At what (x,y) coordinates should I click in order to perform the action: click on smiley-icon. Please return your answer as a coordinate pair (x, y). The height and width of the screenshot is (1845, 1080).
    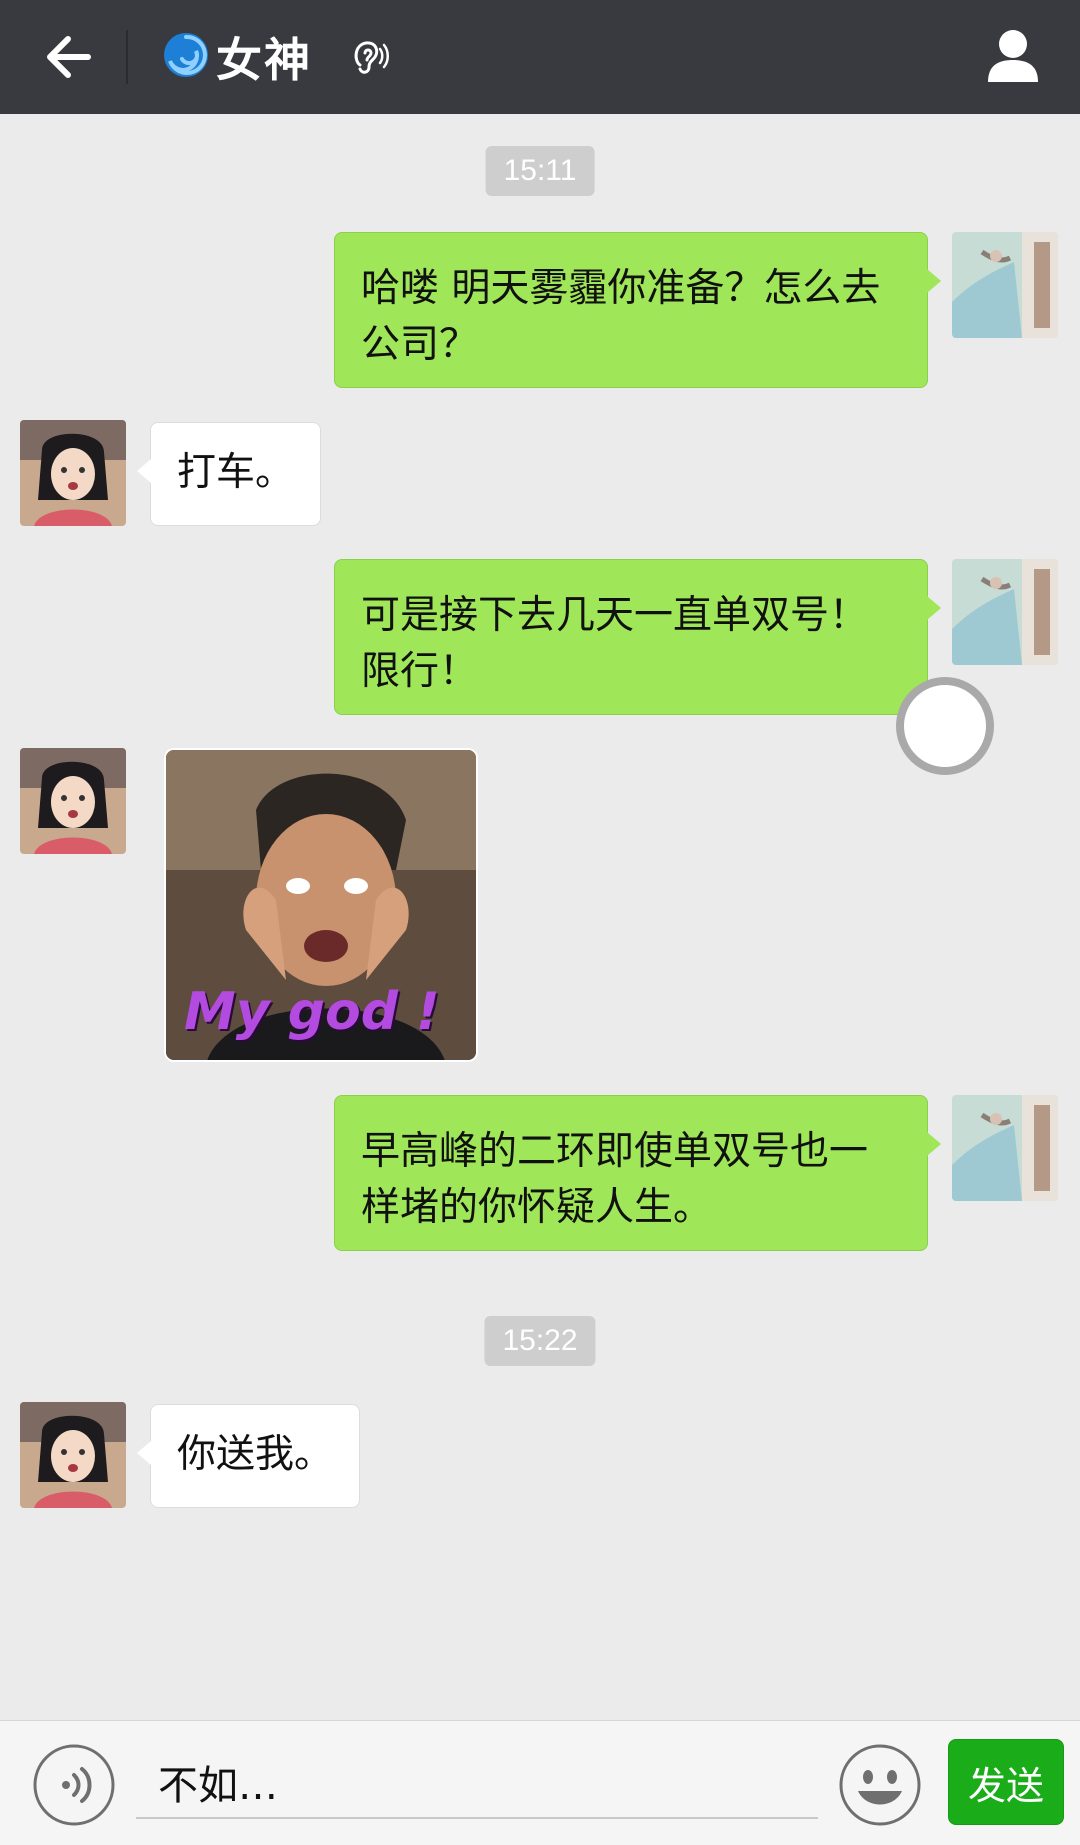
    Looking at the image, I should click on (880, 1785).